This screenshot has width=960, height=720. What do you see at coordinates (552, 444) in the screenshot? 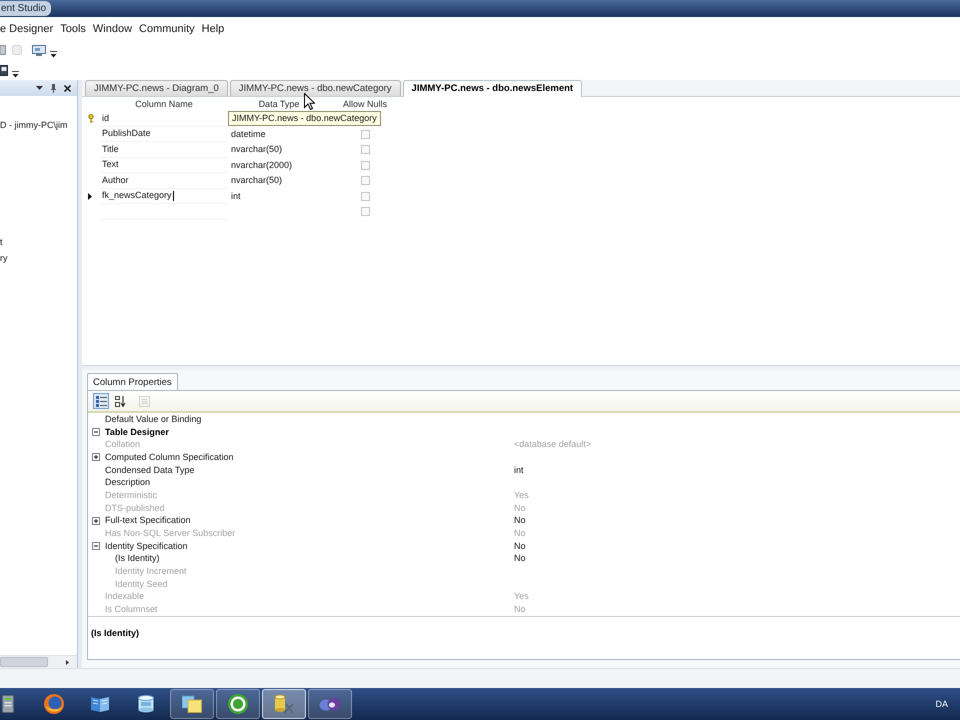
I see `property-value: <database default>` at bounding box center [552, 444].